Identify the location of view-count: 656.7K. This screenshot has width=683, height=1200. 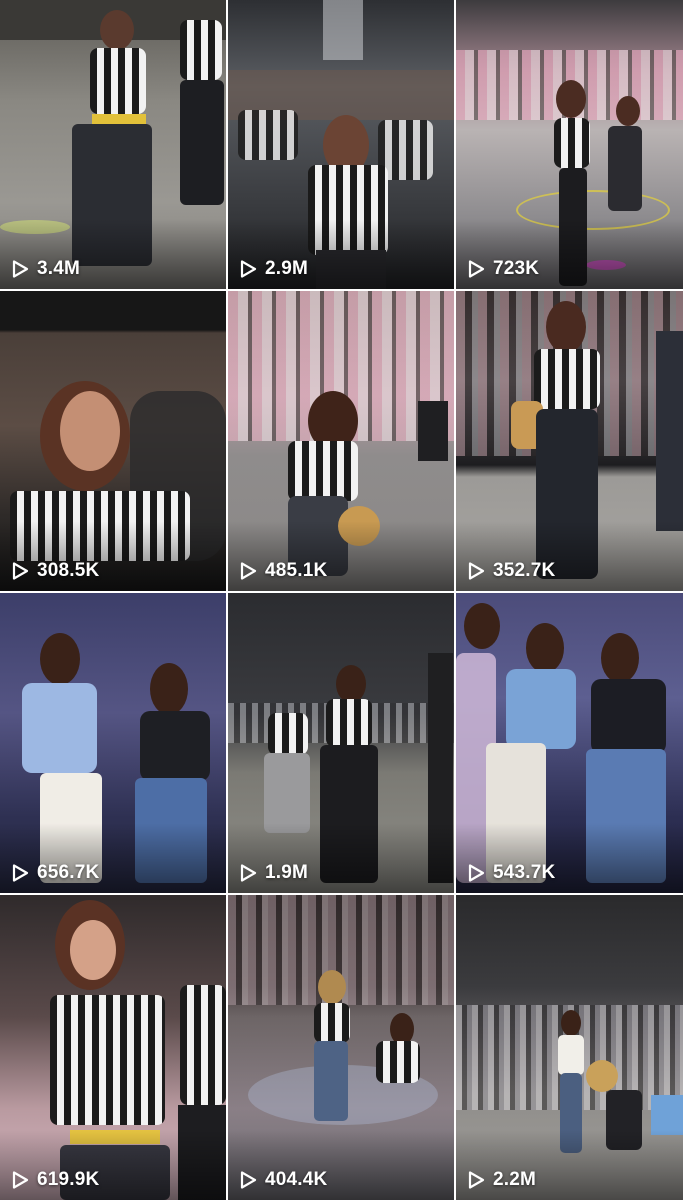
(54, 873).